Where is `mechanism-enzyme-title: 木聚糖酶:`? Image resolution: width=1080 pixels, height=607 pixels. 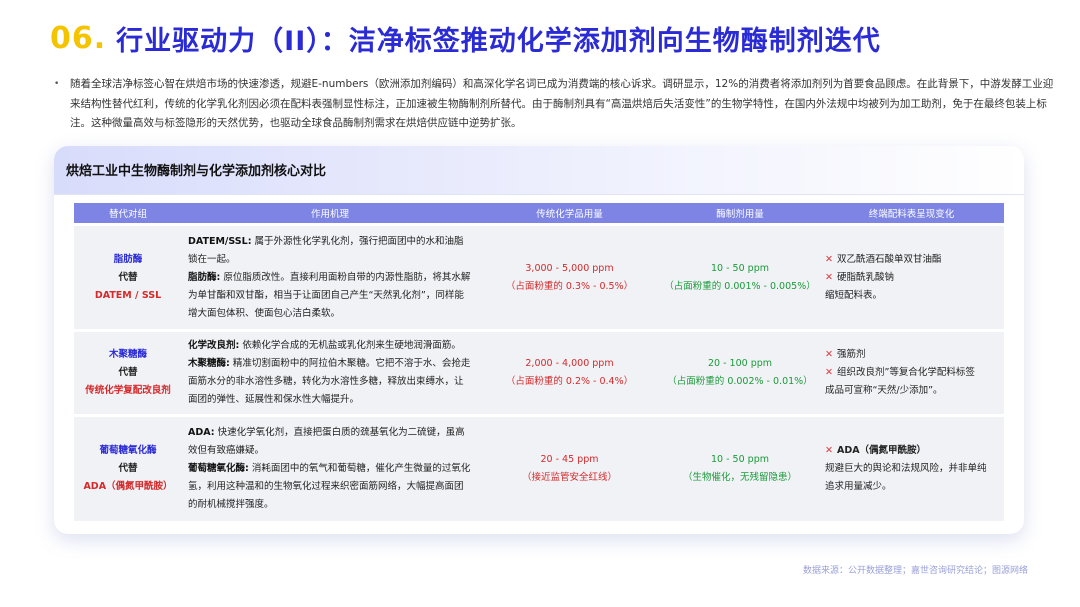 mechanism-enzyme-title: 木聚糖酶: is located at coordinates (209, 363).